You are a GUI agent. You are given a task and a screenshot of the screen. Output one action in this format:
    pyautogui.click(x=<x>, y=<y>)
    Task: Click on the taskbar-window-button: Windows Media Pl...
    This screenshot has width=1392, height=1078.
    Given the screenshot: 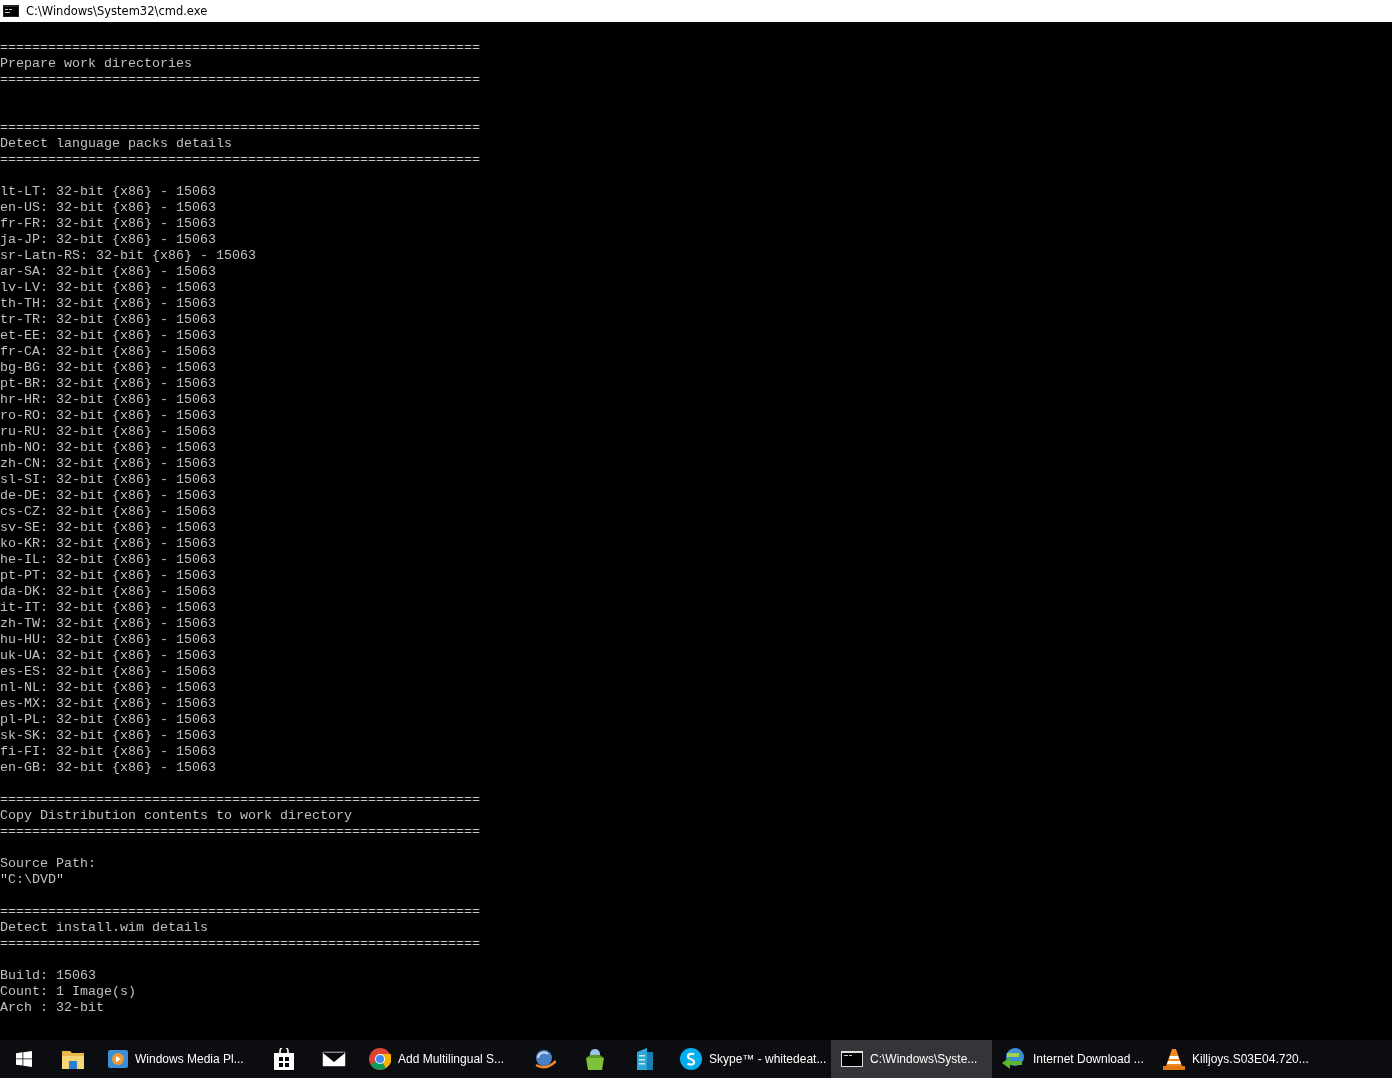 What is the action you would take?
    pyautogui.click(x=178, y=1059)
    